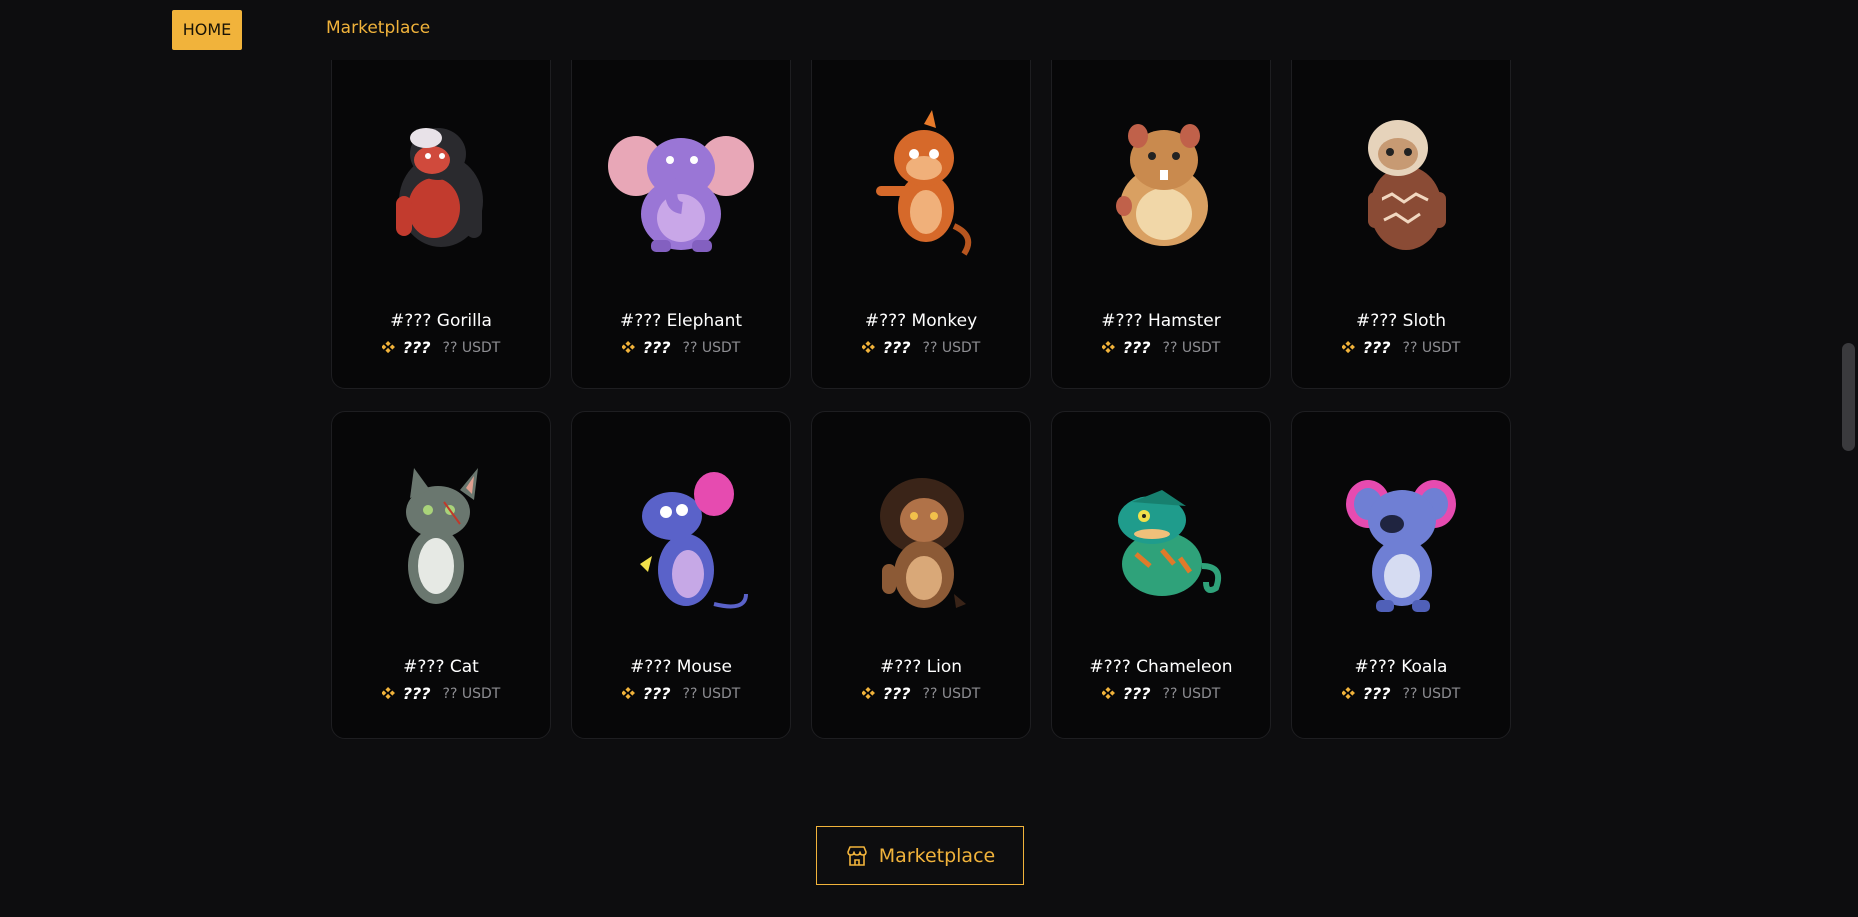 The width and height of the screenshot is (1858, 917). What do you see at coordinates (207, 30) in the screenshot?
I see `nav-home-button: HOME` at bounding box center [207, 30].